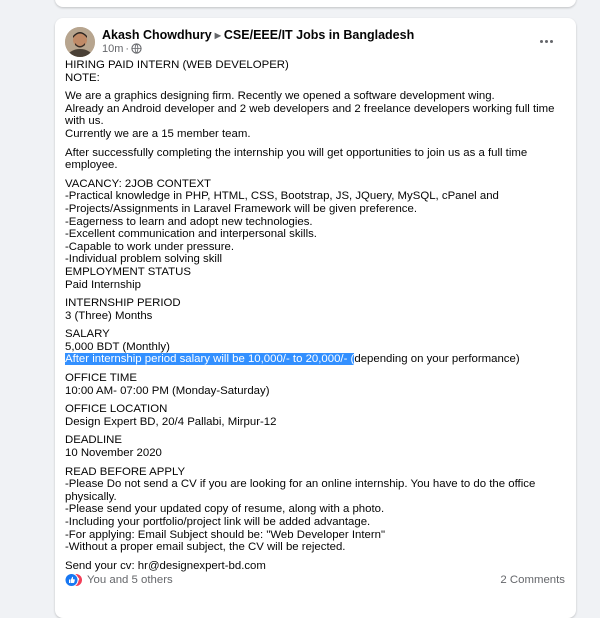  Describe the element at coordinates (125, 471) in the screenshot. I see `post-text-line: READ BEFORE APPLY` at that location.